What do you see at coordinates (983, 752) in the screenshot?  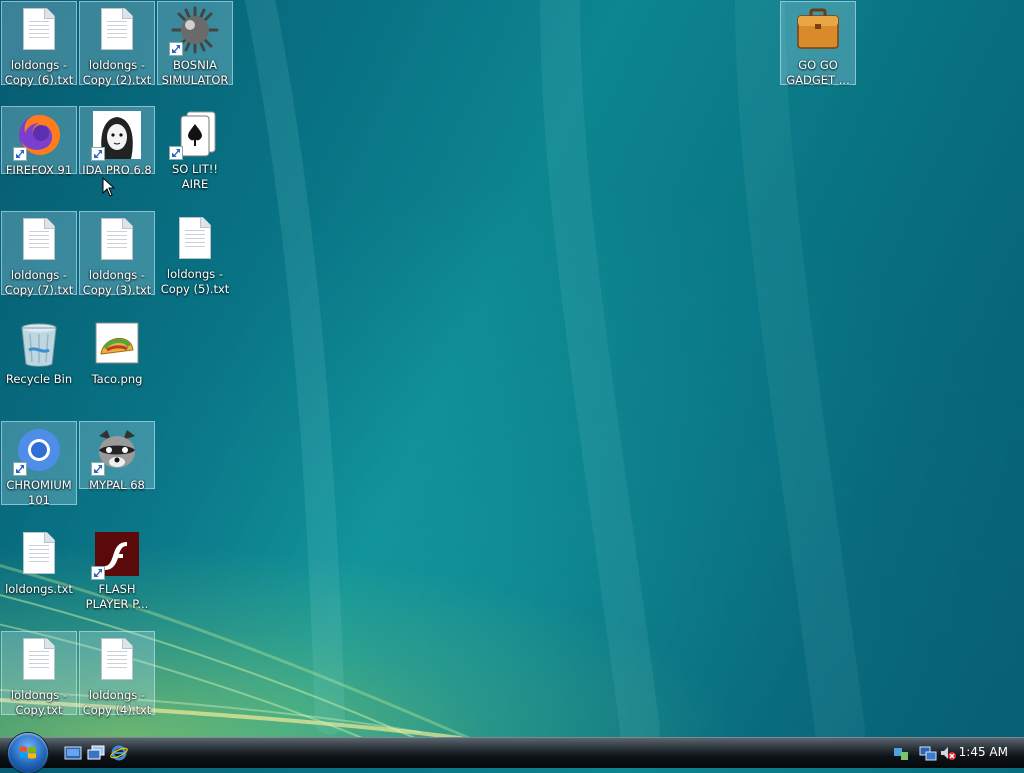 I see `taskbar-clock: 1:45 AM` at bounding box center [983, 752].